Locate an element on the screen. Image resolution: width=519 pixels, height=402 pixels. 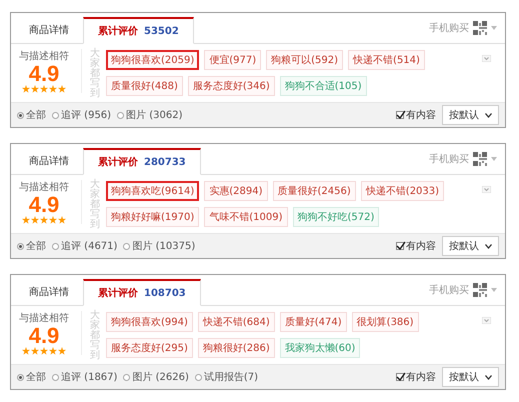
review-tag: 快递不错(514) is located at coordinates (386, 60).